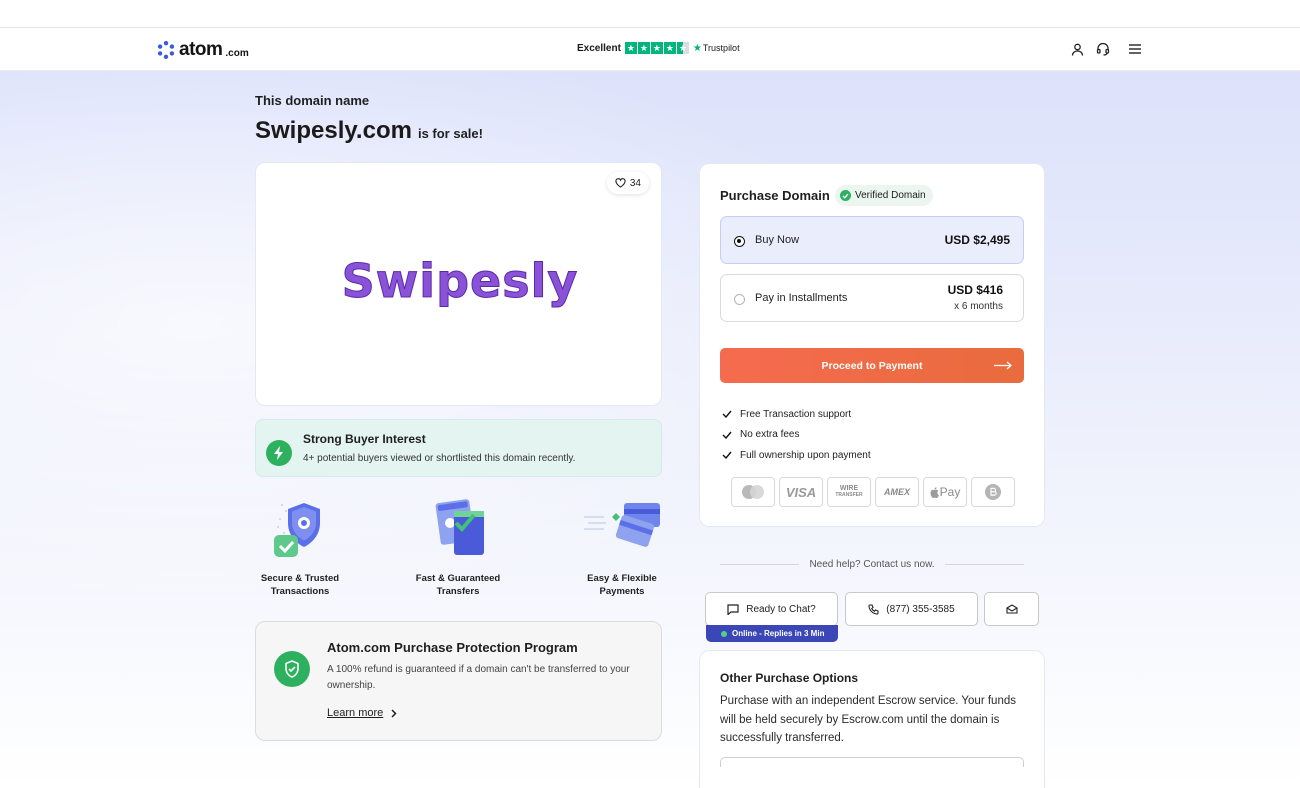 The width and height of the screenshot is (1300, 788). Describe the element at coordinates (312, 100) in the screenshot. I see `domain-kicker: This domain name` at that location.